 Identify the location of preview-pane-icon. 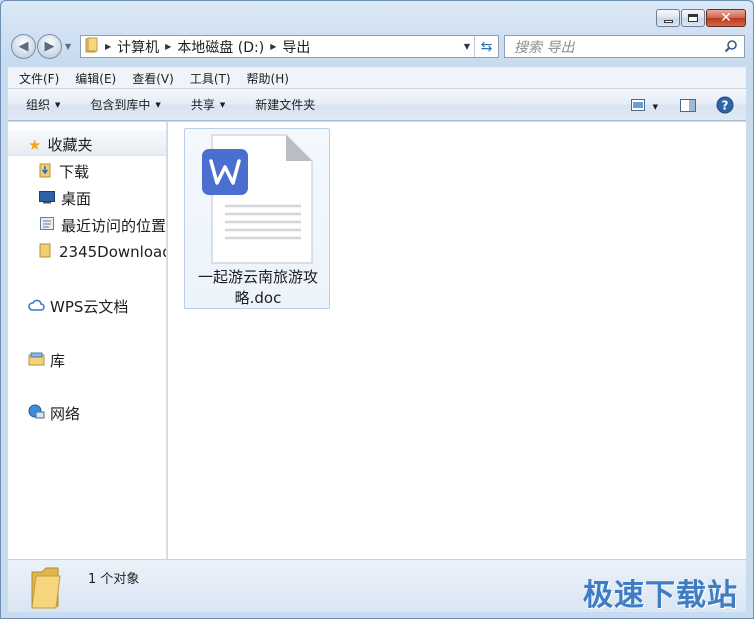
(688, 106).